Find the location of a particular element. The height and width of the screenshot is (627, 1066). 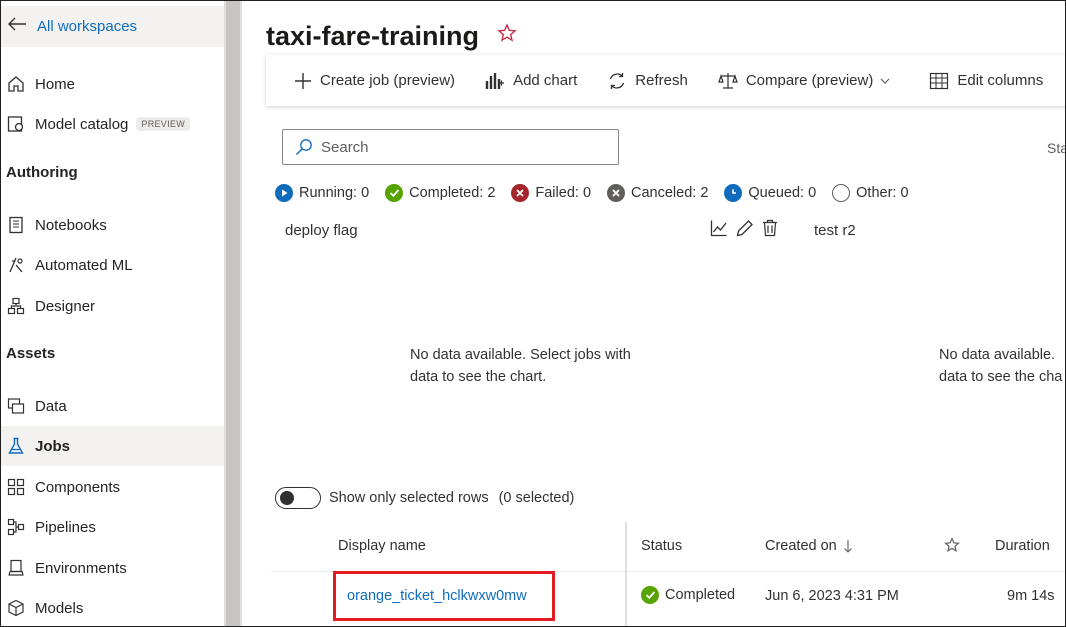

section-authoring: Authoring is located at coordinates (42, 172).